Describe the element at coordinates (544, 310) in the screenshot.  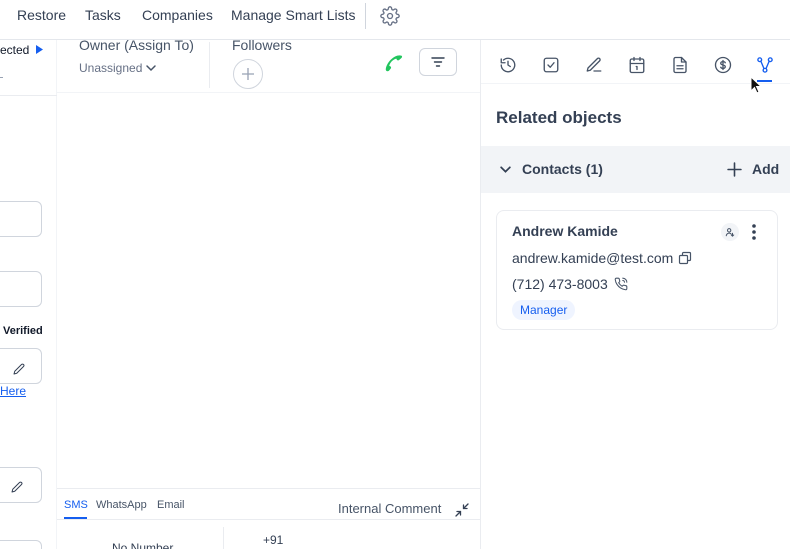
I see `contact-role-badge: Manager` at that location.